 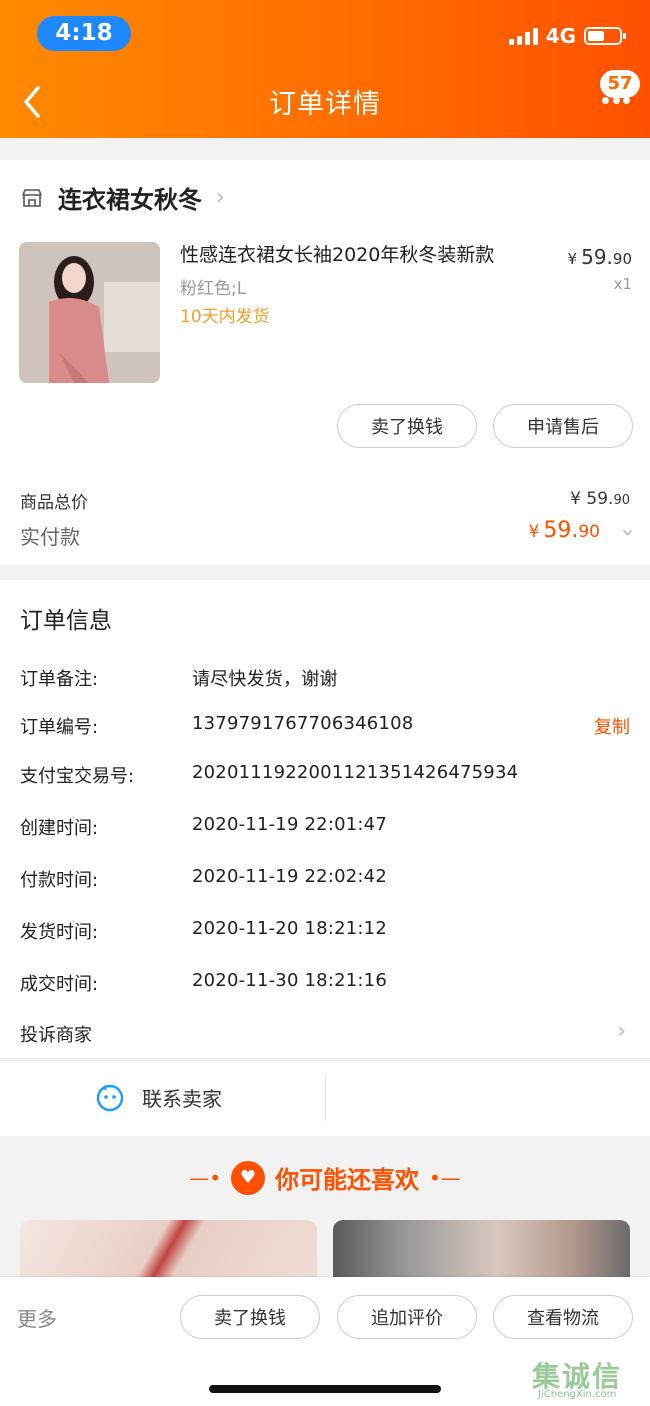 I want to click on shop-row: 连衣裙女秋冬 ›, so click(x=122, y=197).